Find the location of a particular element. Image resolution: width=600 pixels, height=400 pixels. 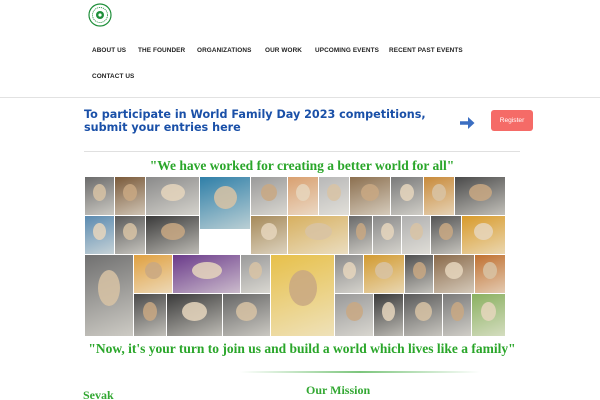

nav-about-us: ABOUT US is located at coordinates (109, 50).